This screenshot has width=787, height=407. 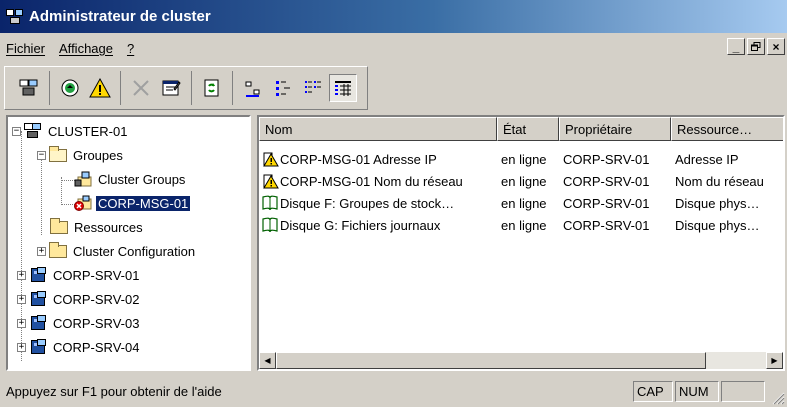 What do you see at coordinates (108, 227) in the screenshot?
I see `tree-label: Ressources` at bounding box center [108, 227].